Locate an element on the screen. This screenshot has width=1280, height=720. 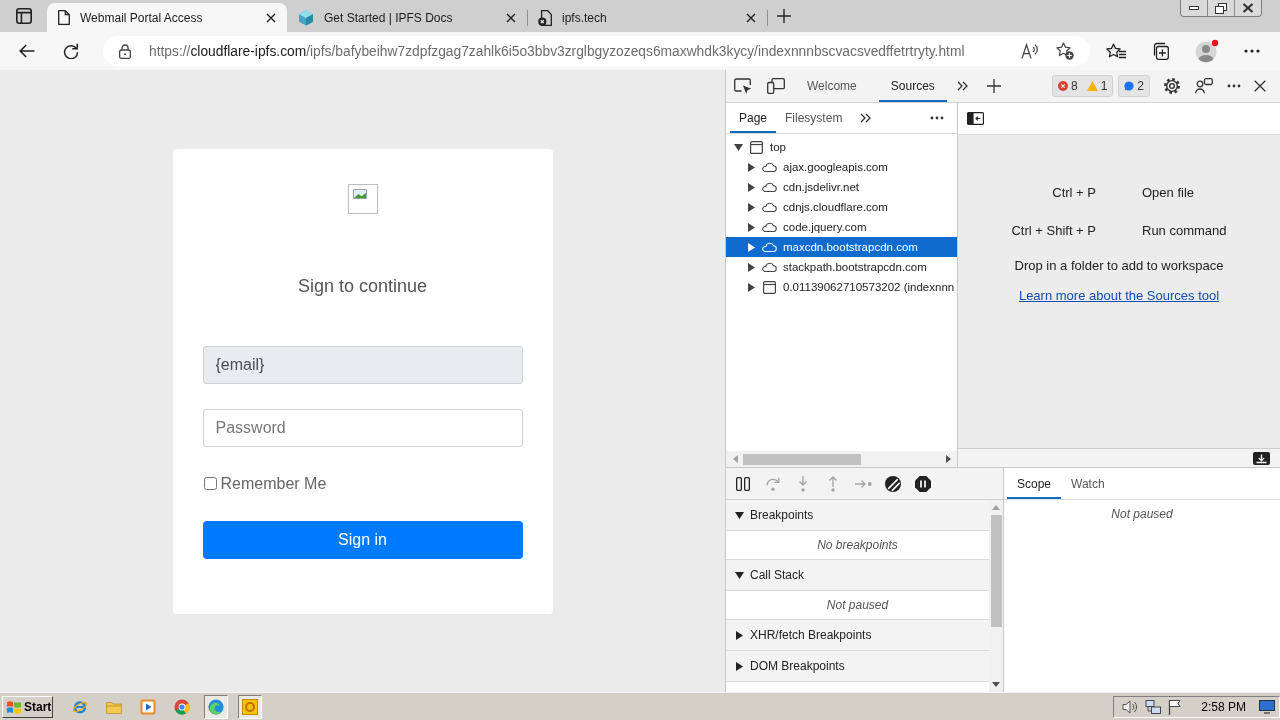
minimize-icon is located at coordinates (1194, 8).